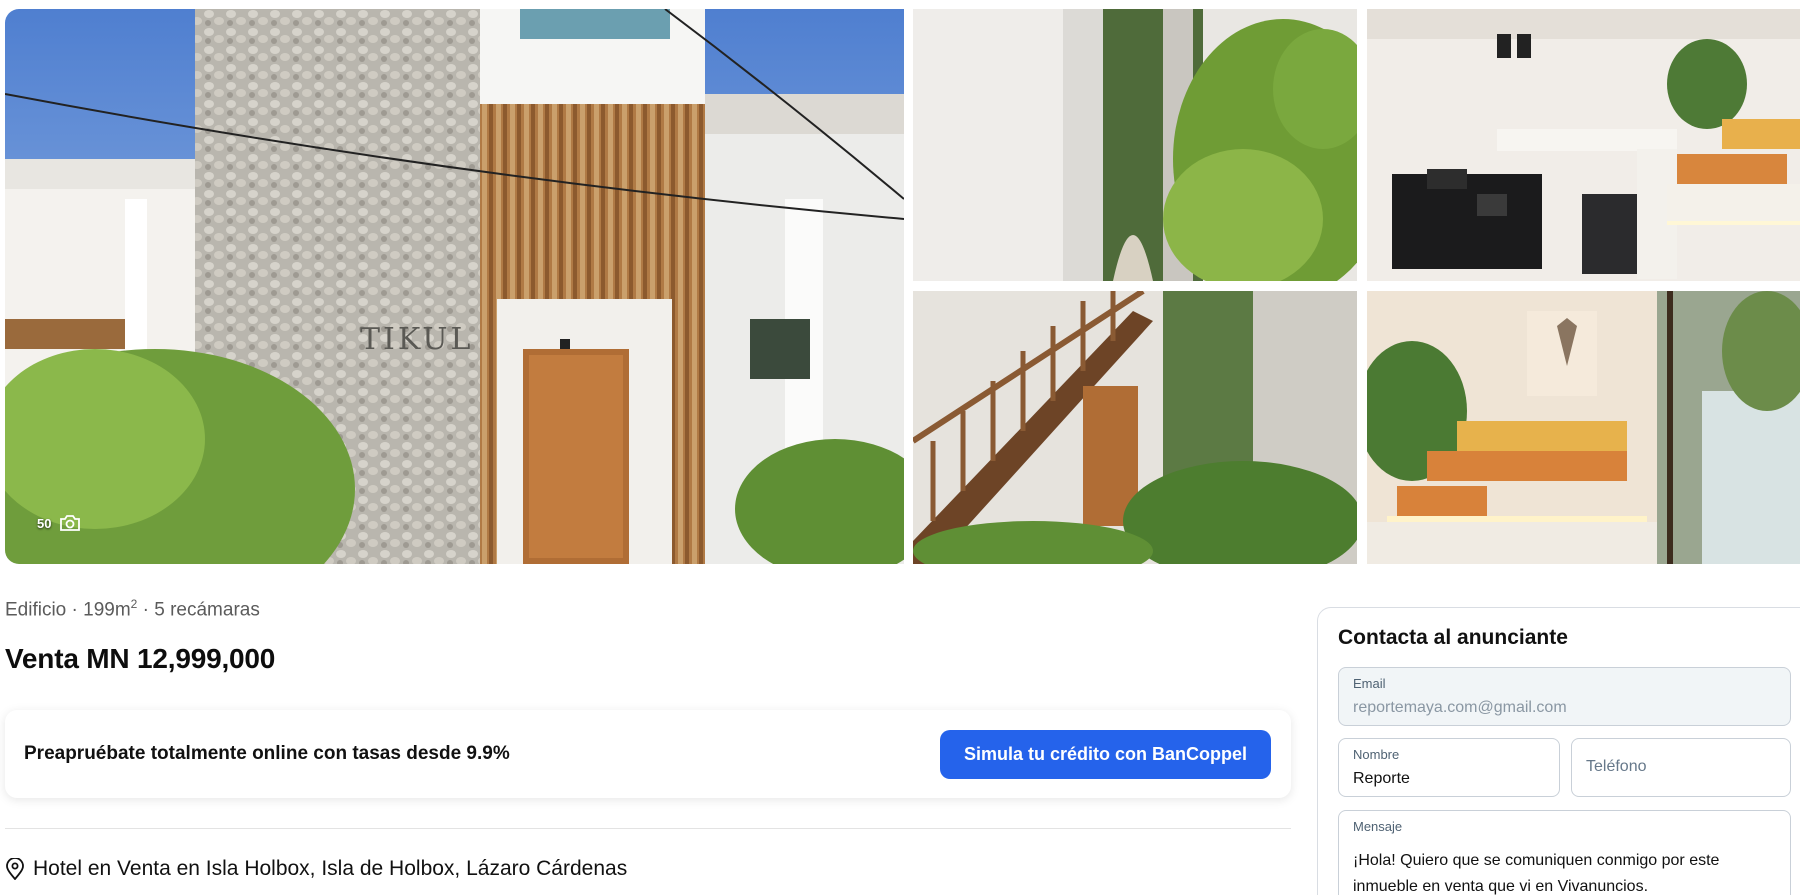 The image size is (1800, 895). I want to click on wooden-stairs-image, so click(1135, 427).